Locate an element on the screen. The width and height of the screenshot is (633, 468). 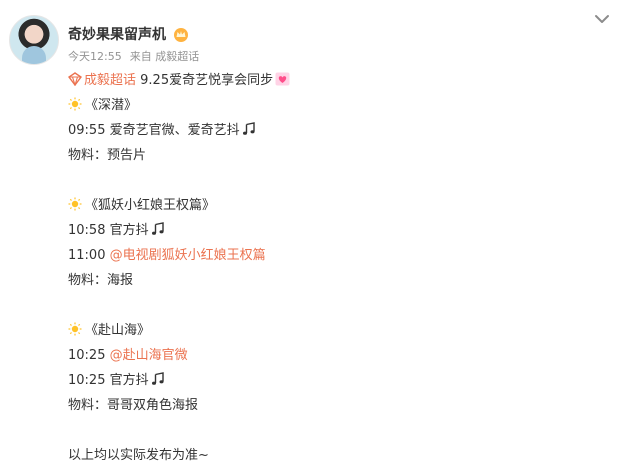
section-title-text: 《赴山海》 is located at coordinates (118, 330).